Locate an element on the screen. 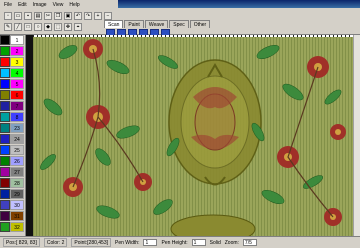 The width and height of the screenshot is (360, 248). ellipse-icon: ○ is located at coordinates (38, 27).